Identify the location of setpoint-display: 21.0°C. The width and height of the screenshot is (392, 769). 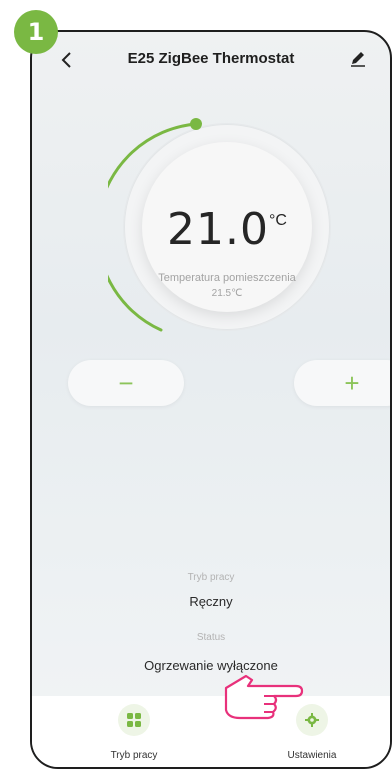
(227, 229).